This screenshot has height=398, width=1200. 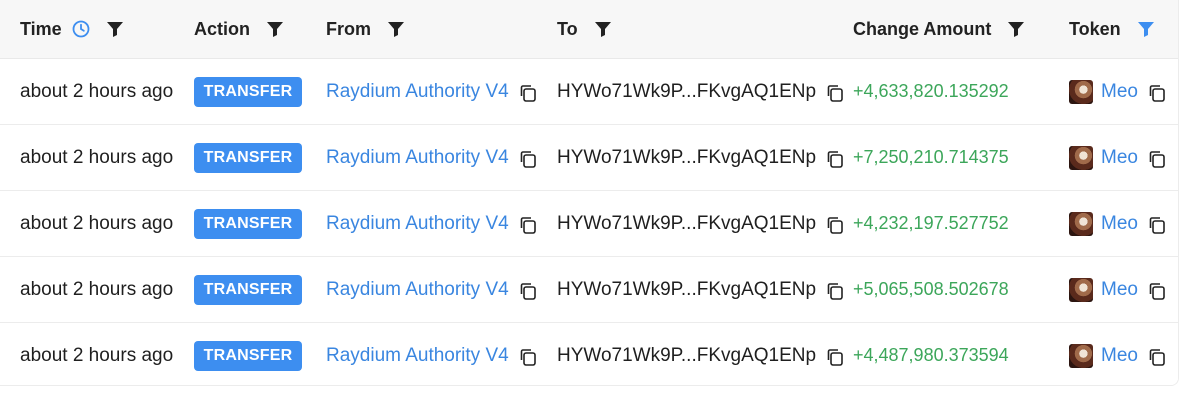 I want to click on change-amount: +4,633,820.135292, so click(x=931, y=91).